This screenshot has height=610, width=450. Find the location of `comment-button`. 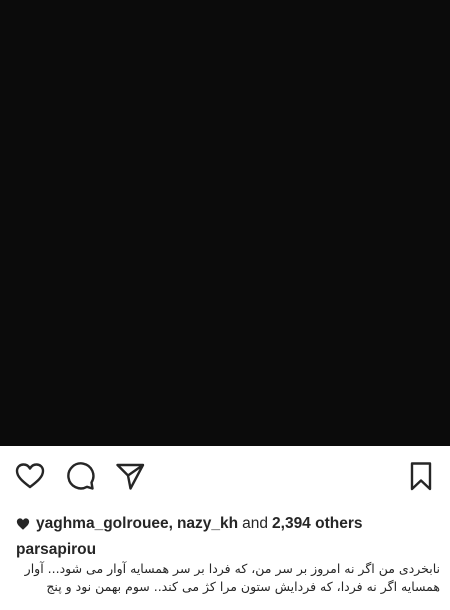

comment-button is located at coordinates (80, 476).